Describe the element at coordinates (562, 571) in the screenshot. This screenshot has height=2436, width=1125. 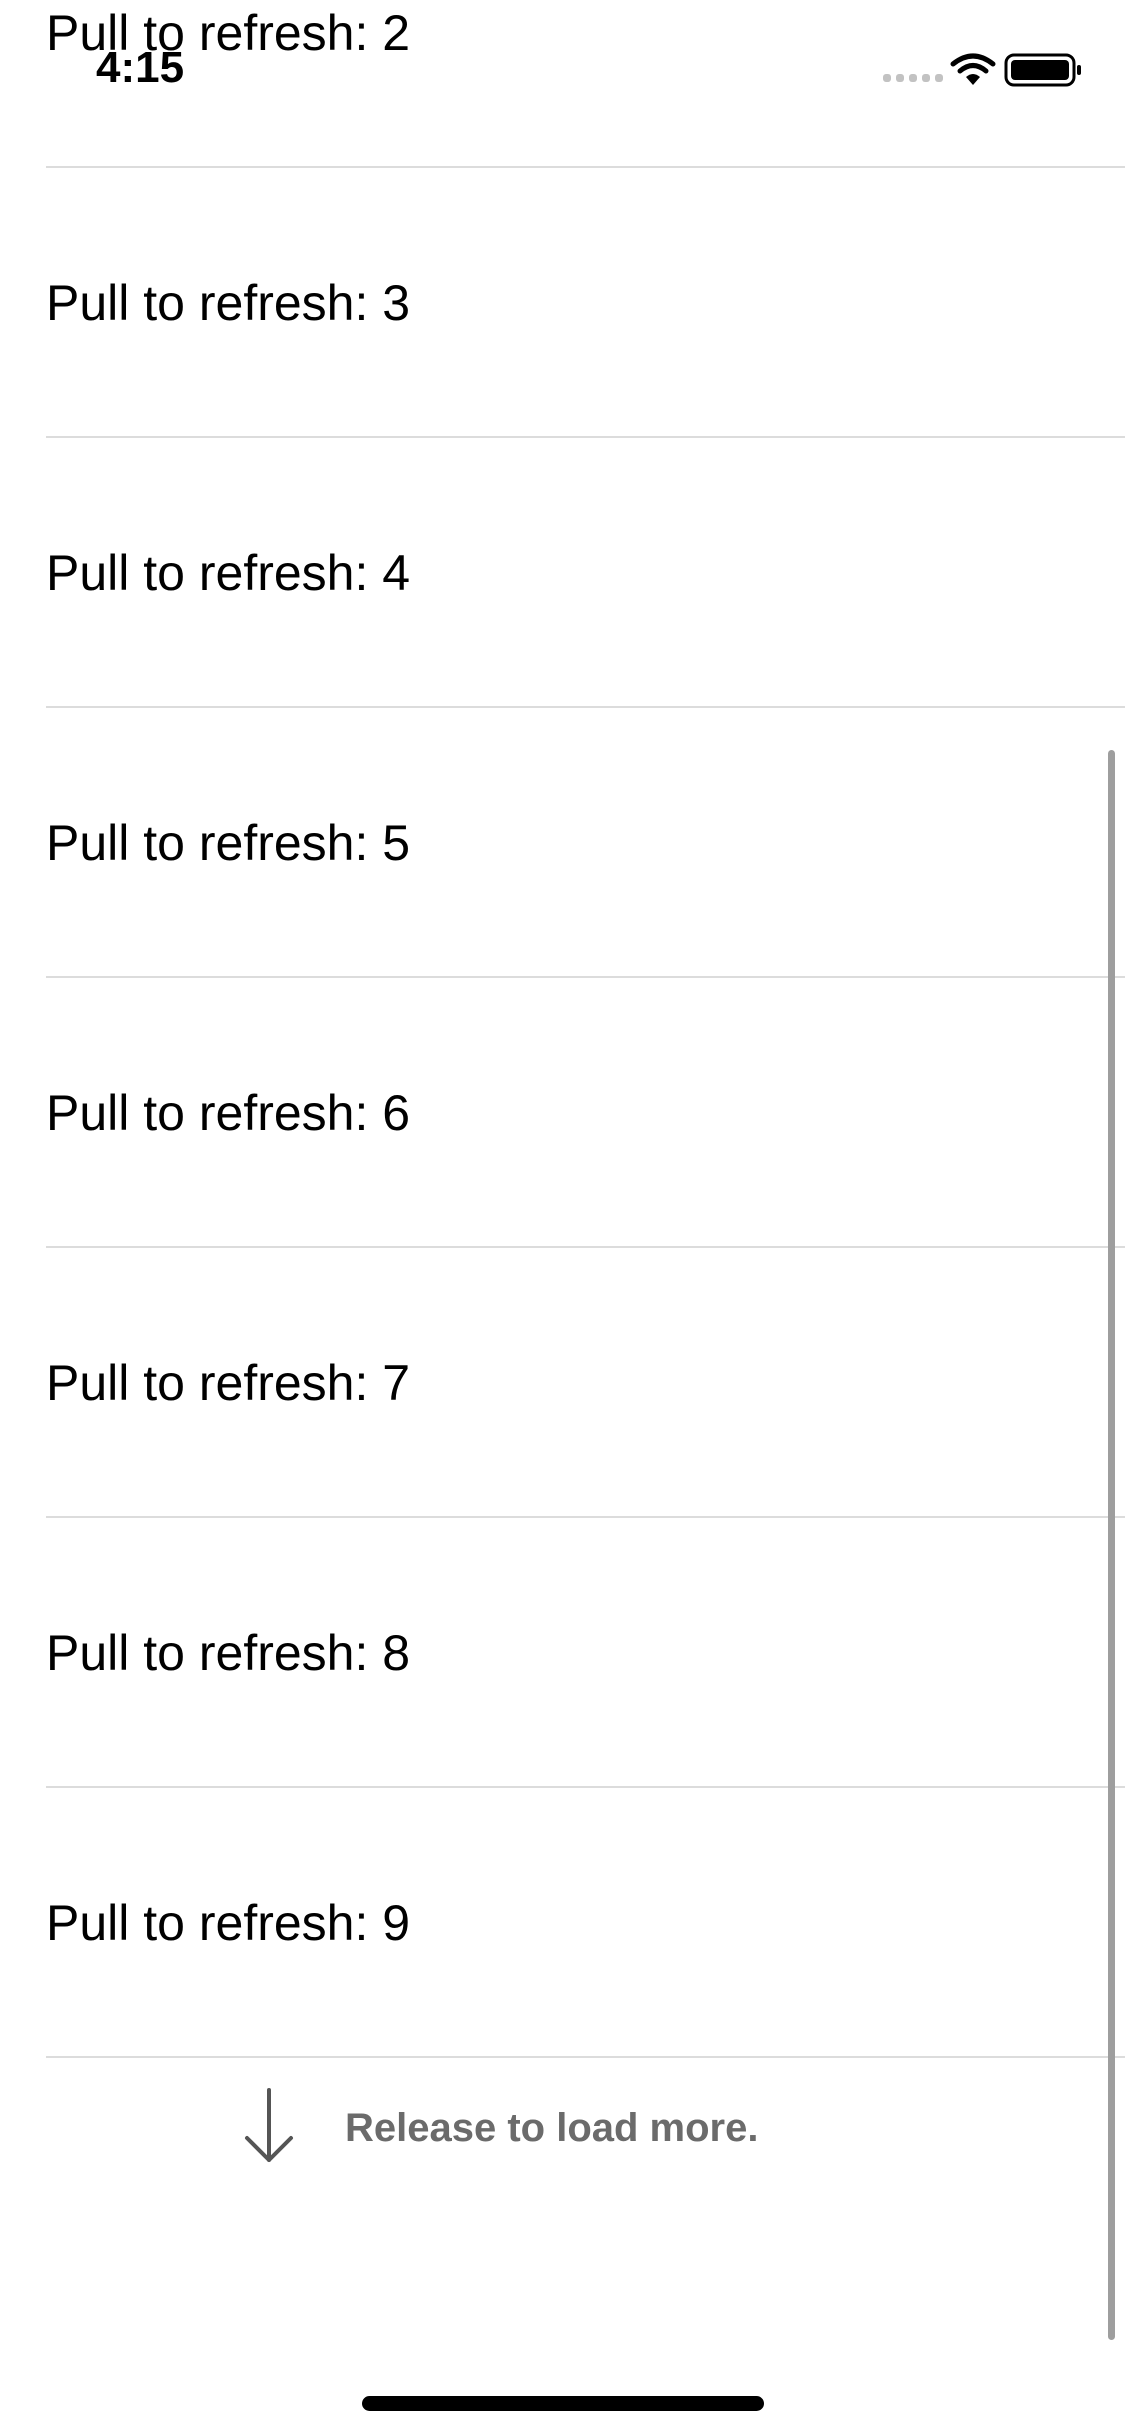
I see `list-item: Pull to refresh: 4` at that location.